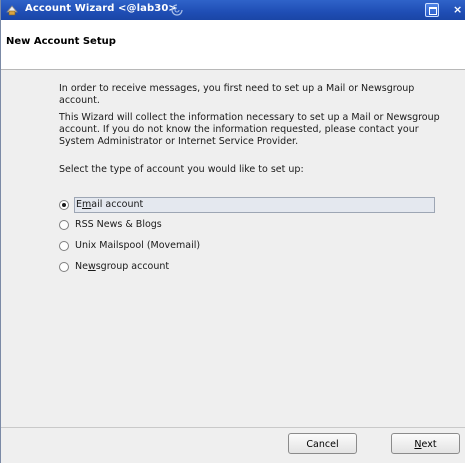 The height and width of the screenshot is (463, 465). Describe the element at coordinates (233, 45) in the screenshot. I see `wizard-header: New Account Setup` at that location.